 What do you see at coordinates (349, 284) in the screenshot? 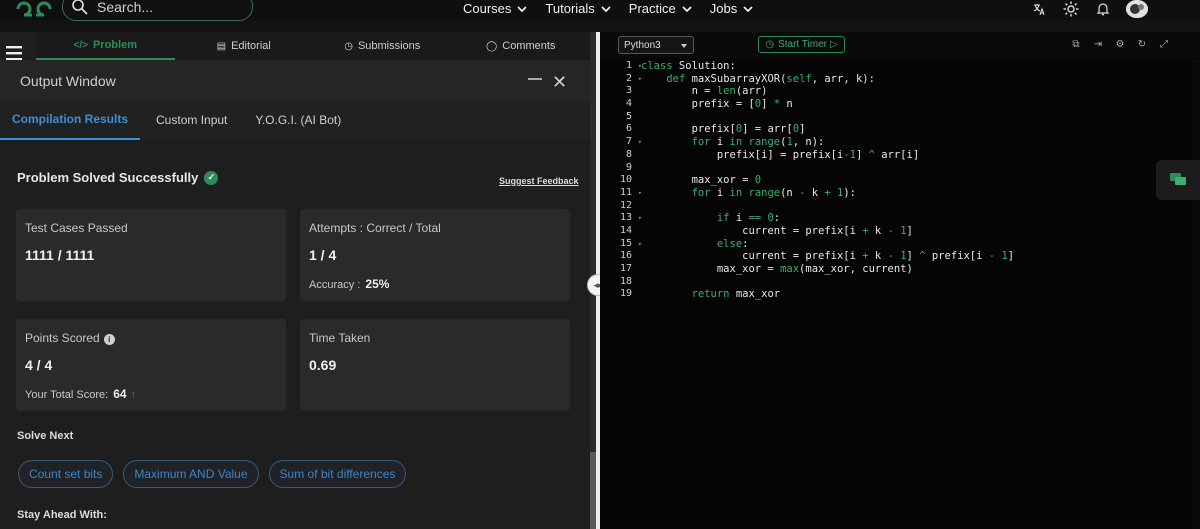
I see `accuracy: Accuracy : 25%` at bounding box center [349, 284].